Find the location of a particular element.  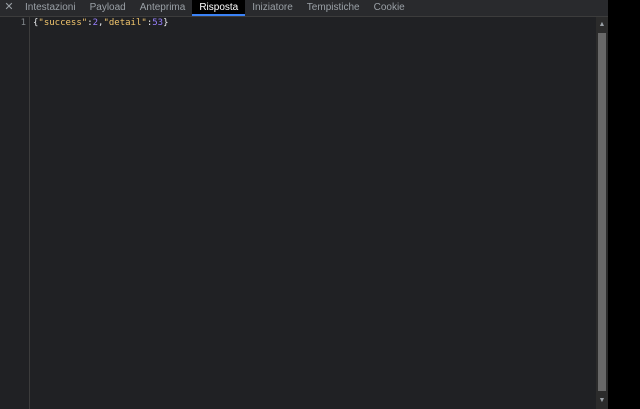

tab-iniziatore: Iniziatore is located at coordinates (272, 8).